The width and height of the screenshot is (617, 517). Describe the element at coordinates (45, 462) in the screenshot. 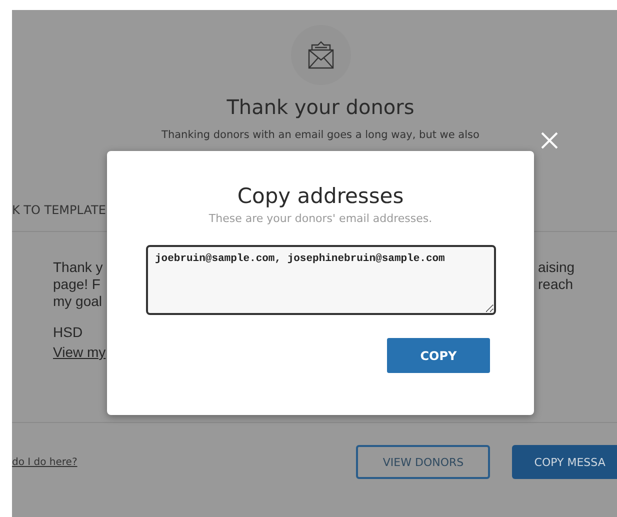

I see `help-link: do I do here?` at that location.